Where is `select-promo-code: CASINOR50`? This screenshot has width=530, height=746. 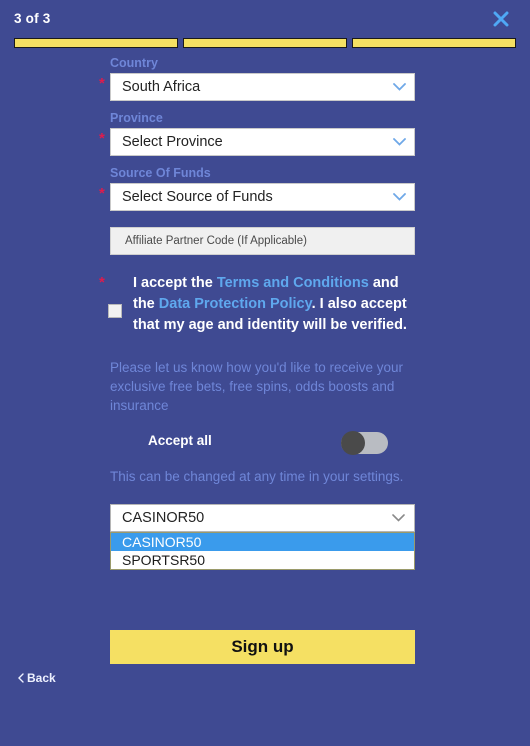 select-promo-code: CASINOR50 is located at coordinates (262, 518).